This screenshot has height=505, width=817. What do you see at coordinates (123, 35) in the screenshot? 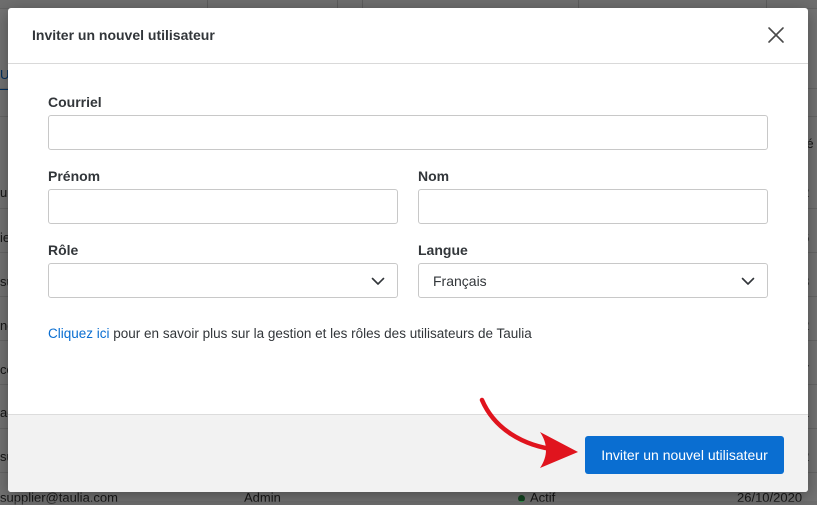
I see `dialog-title: Inviter un nouvel utilisateur` at bounding box center [123, 35].